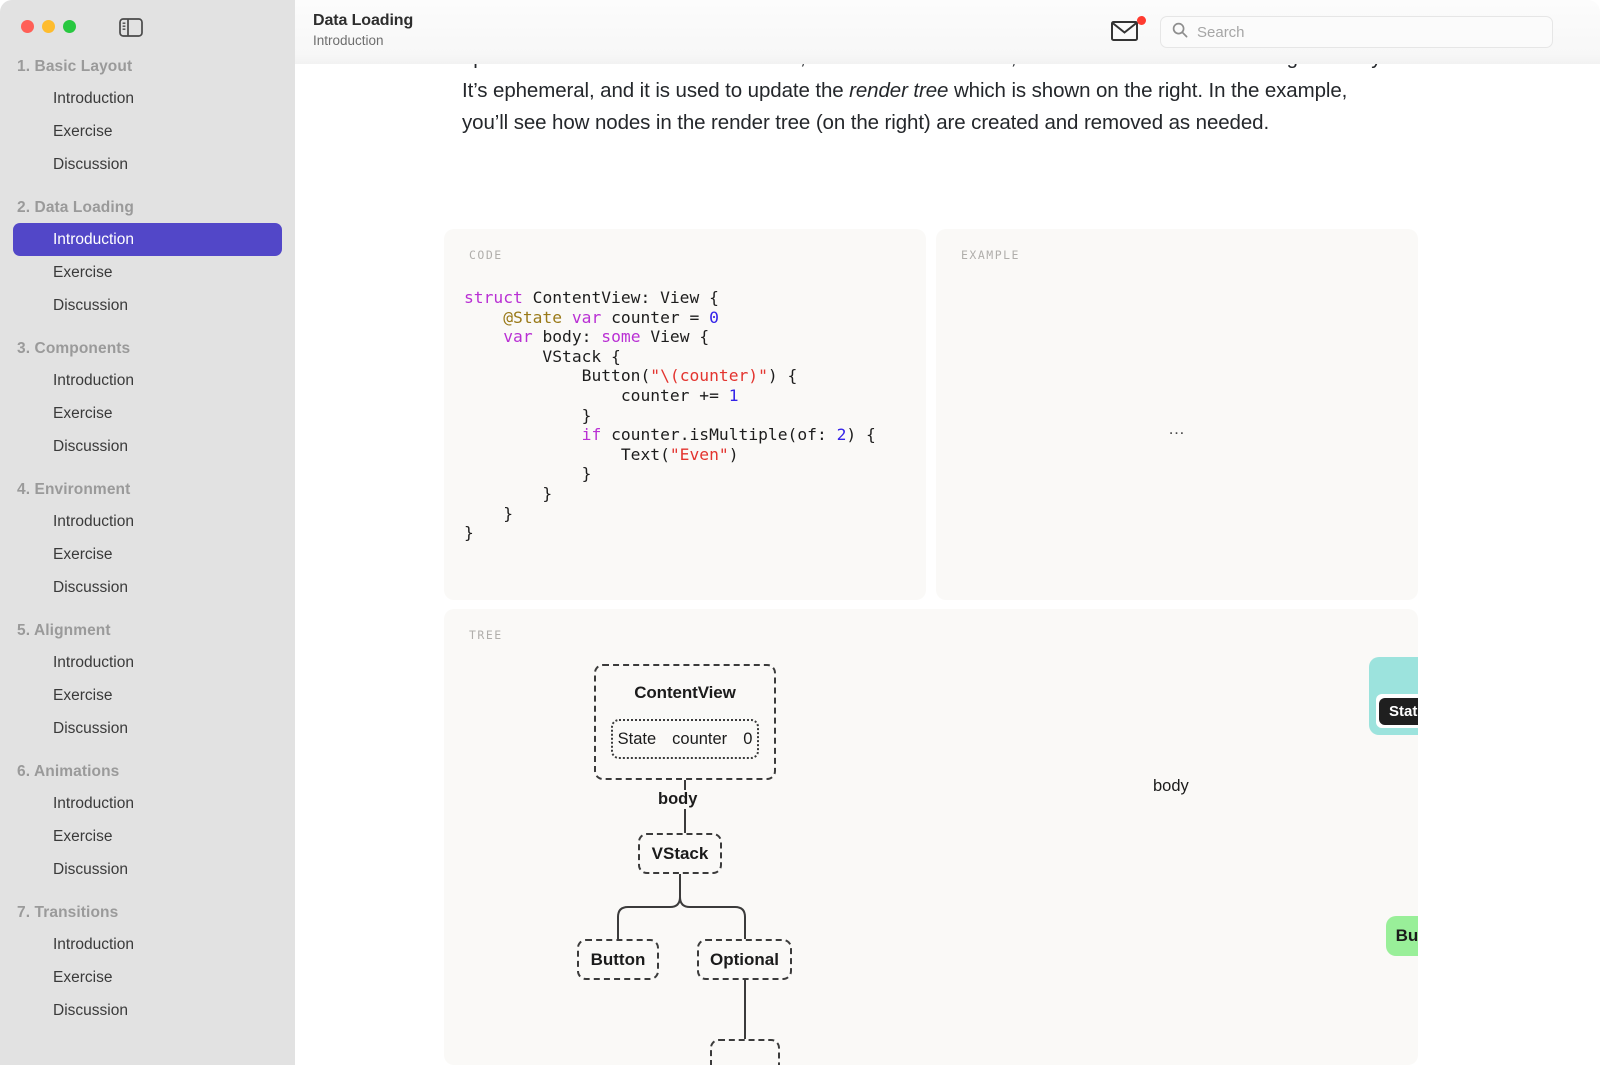 Image resolution: width=1600 pixels, height=1065 pixels. Describe the element at coordinates (709, 376) in the screenshot. I see `code-token: "\(counter)"` at that location.